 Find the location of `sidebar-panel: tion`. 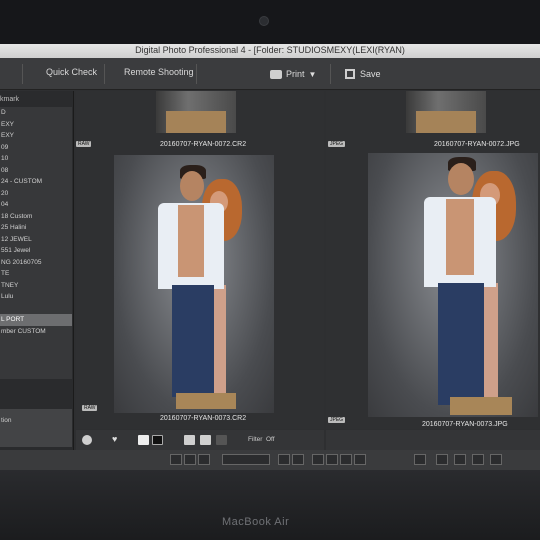

sidebar-panel: tion is located at coordinates (36, 428).